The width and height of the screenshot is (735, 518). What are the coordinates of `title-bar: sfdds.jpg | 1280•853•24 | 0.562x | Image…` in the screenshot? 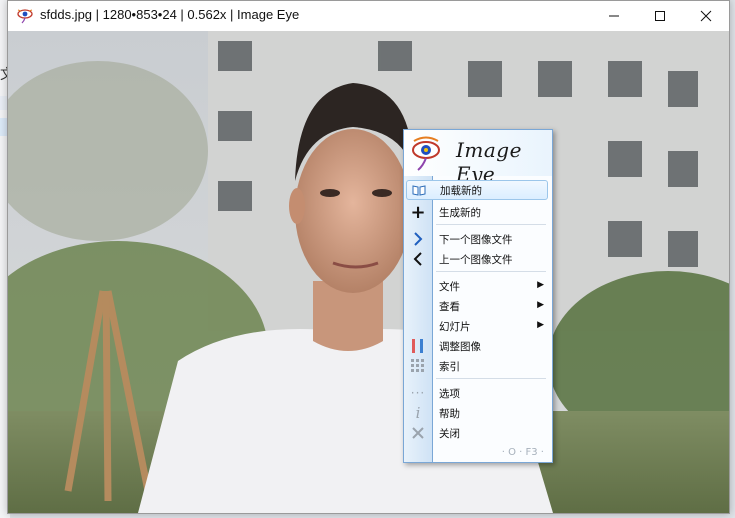 It's located at (368, 16).